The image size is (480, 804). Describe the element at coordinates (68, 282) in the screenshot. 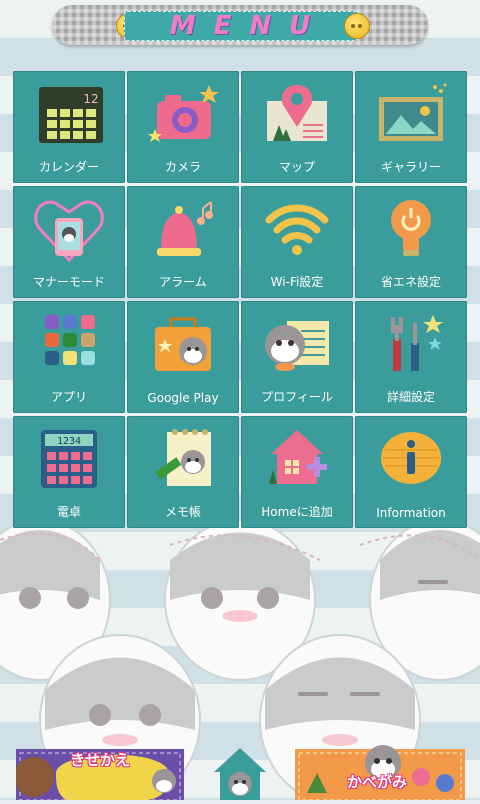

I see `tile-label: マナーモード` at that location.